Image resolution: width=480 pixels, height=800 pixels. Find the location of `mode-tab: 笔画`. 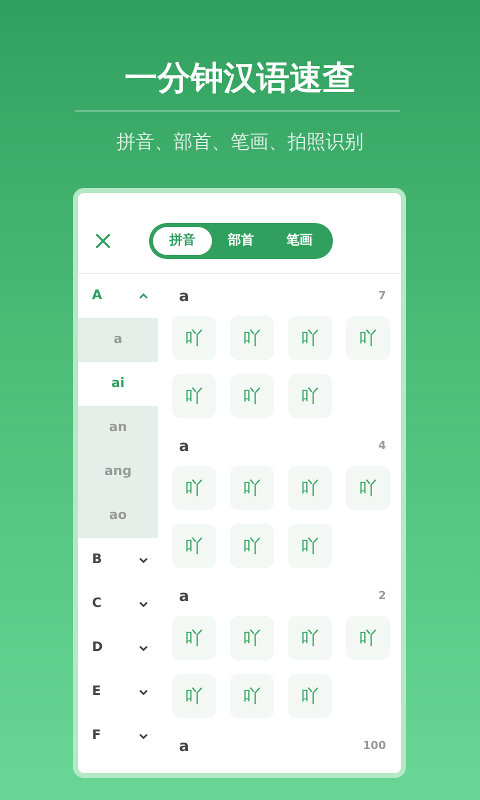

mode-tab: 笔画 is located at coordinates (300, 241).